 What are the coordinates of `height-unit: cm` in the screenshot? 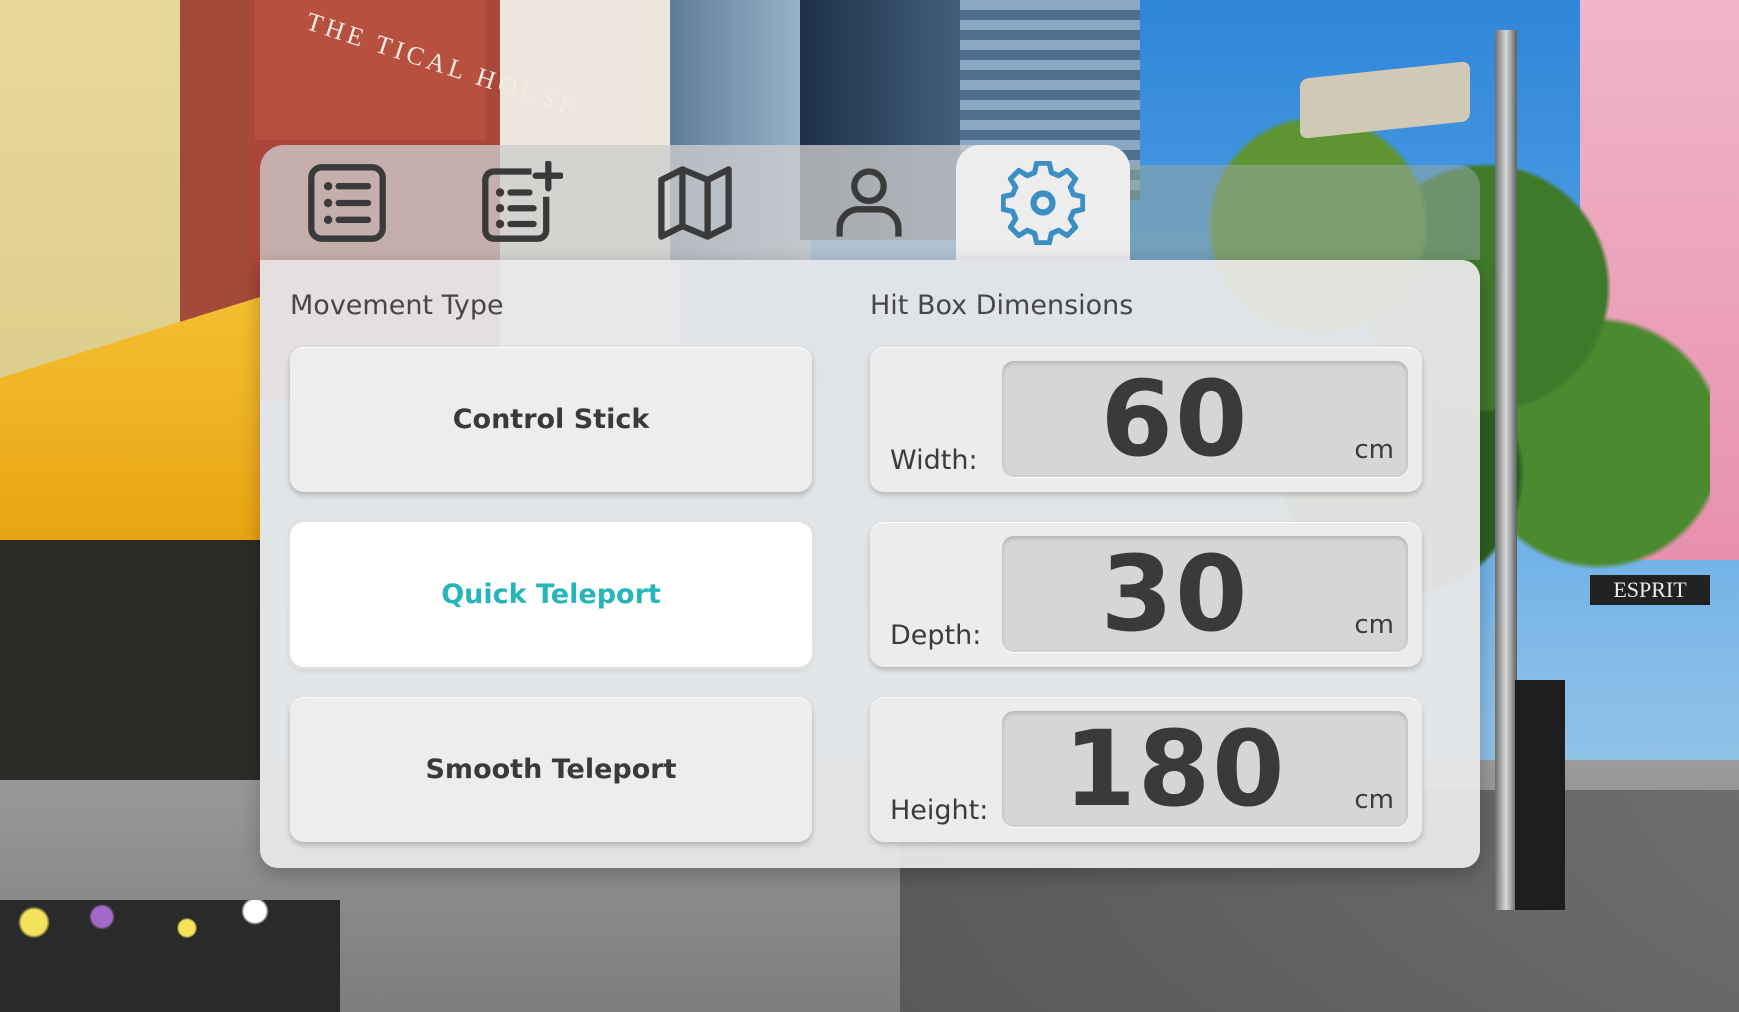 It's located at (1374, 800).